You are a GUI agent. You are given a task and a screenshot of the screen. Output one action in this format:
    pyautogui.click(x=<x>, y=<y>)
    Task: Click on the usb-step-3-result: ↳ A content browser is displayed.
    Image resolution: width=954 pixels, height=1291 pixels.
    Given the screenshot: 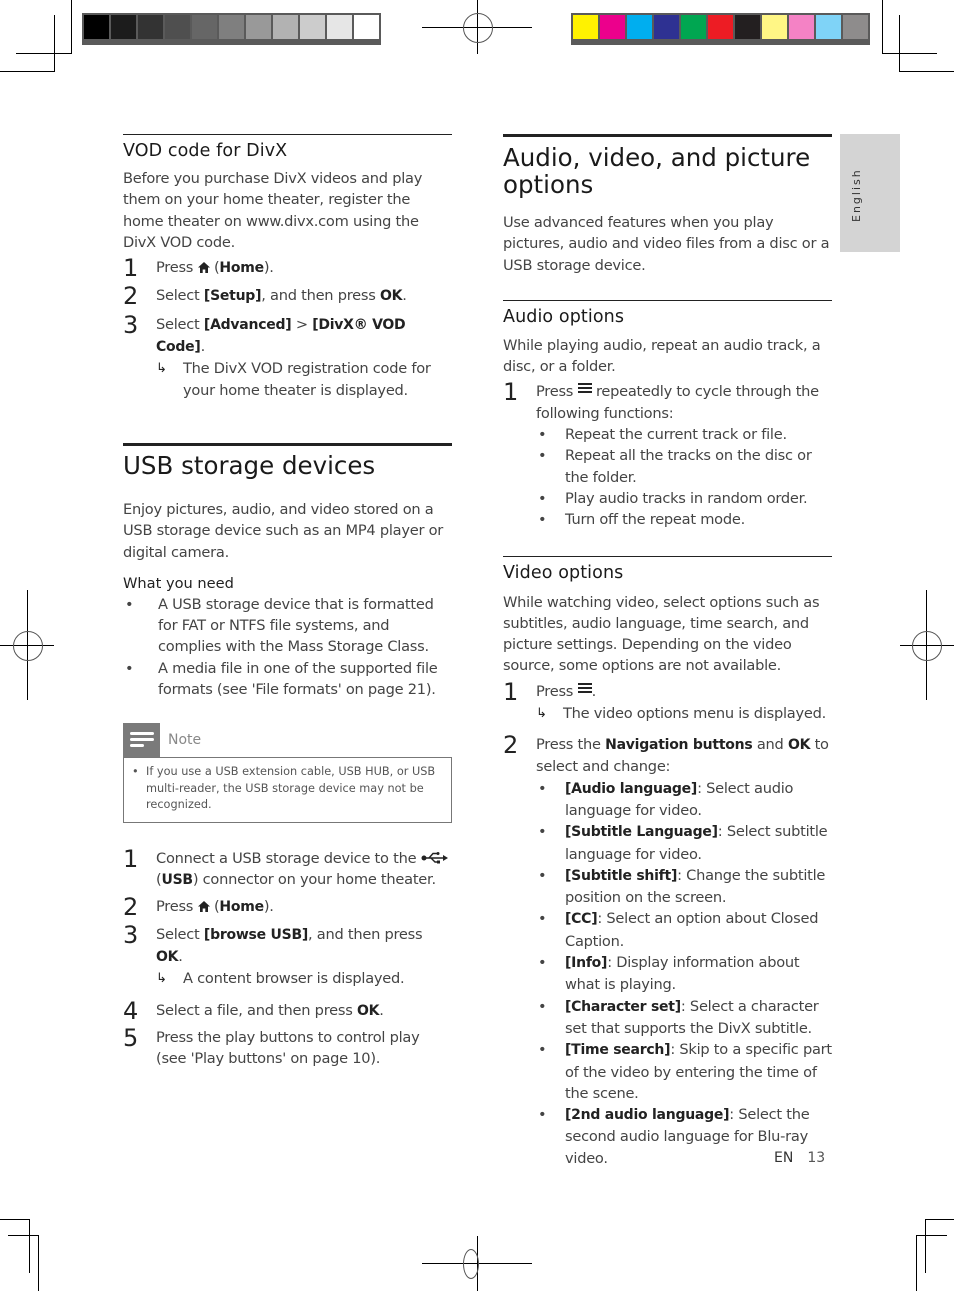 What is the action you would take?
    pyautogui.click(x=287, y=978)
    